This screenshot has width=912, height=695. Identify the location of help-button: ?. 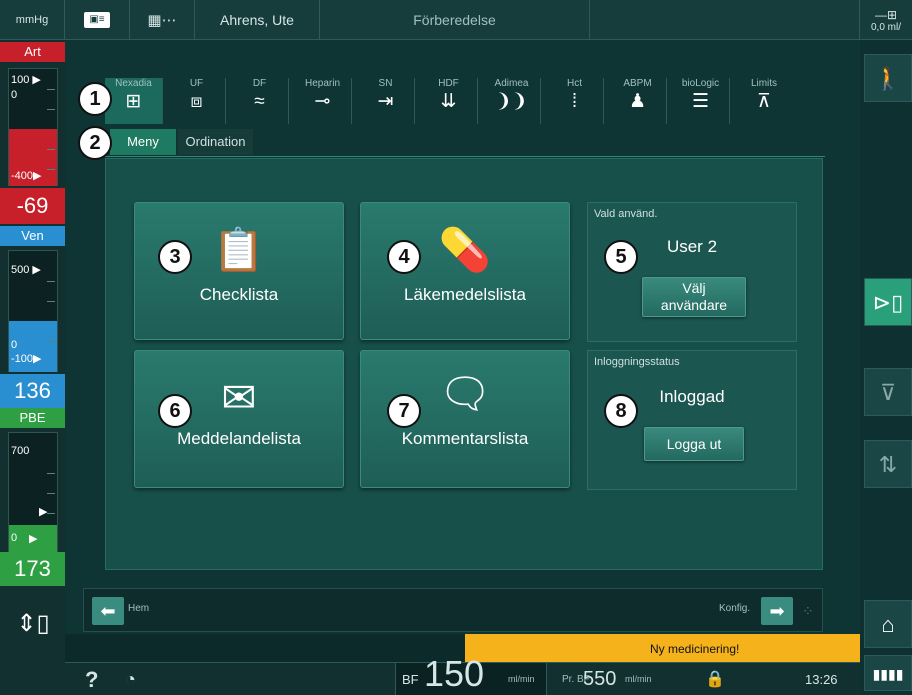
(91, 679).